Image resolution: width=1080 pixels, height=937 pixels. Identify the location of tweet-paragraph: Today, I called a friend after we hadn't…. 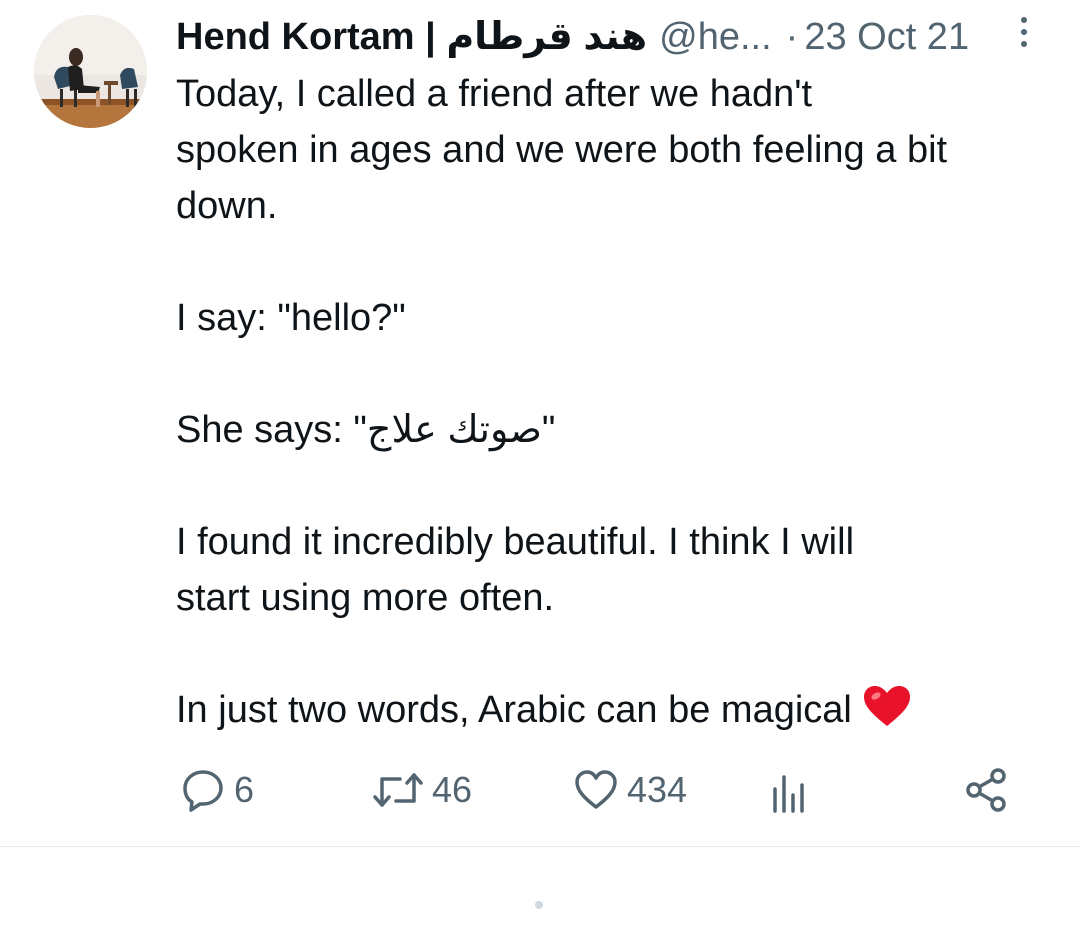
(562, 150).